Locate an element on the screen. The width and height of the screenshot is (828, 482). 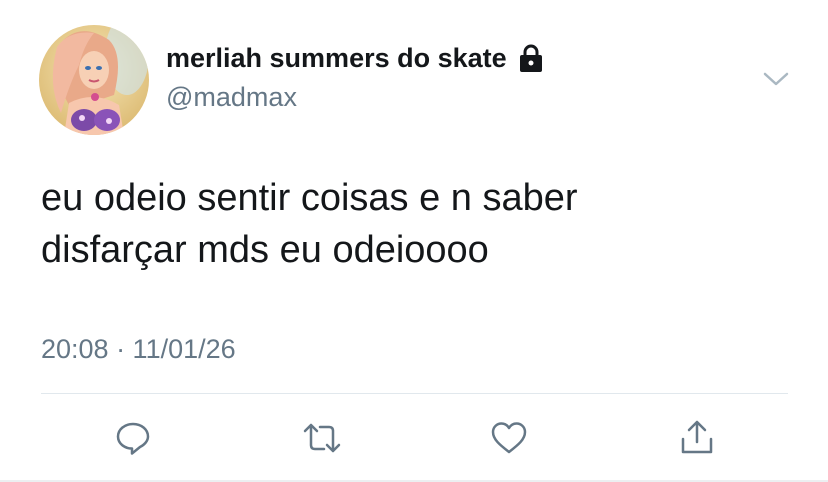
tweet-line: eu odeio sentir coisas e n saber is located at coordinates (309, 198).